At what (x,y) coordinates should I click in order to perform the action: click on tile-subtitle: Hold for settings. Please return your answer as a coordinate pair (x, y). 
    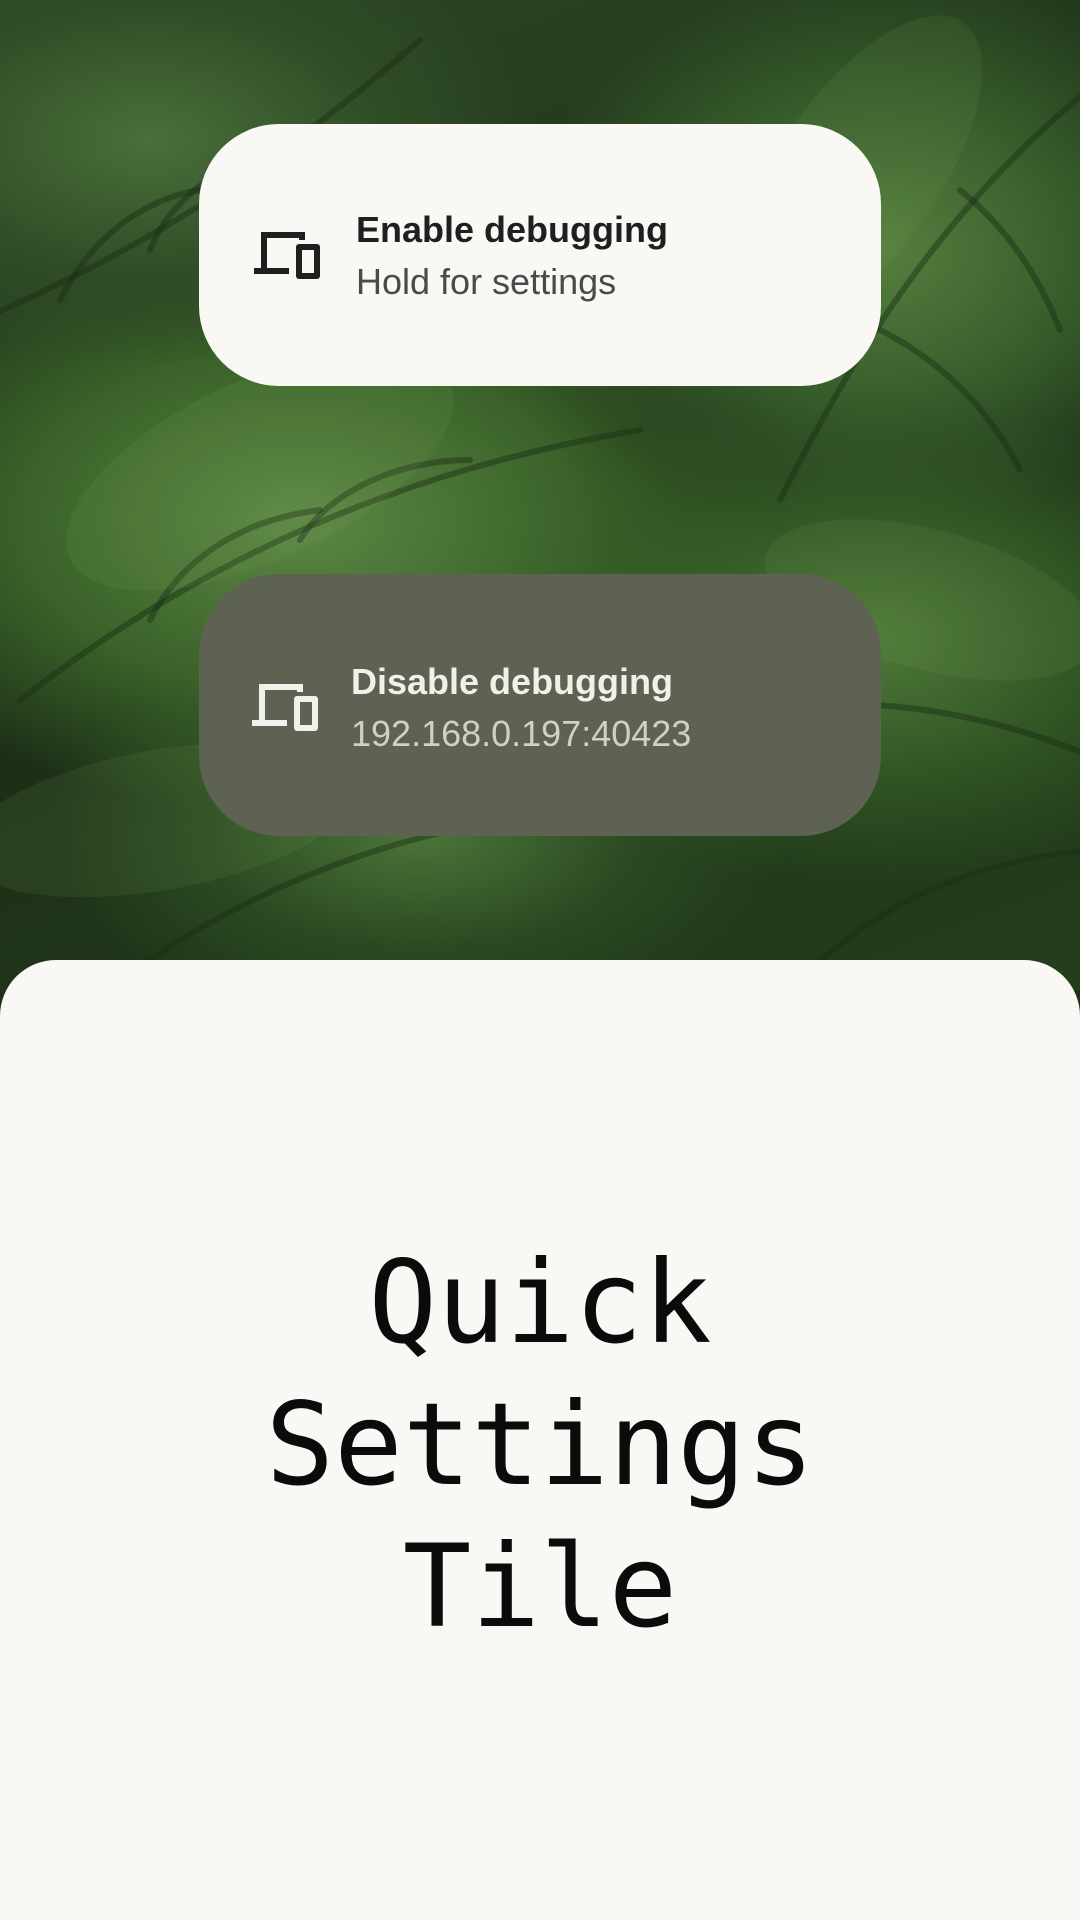
    Looking at the image, I should click on (486, 281).